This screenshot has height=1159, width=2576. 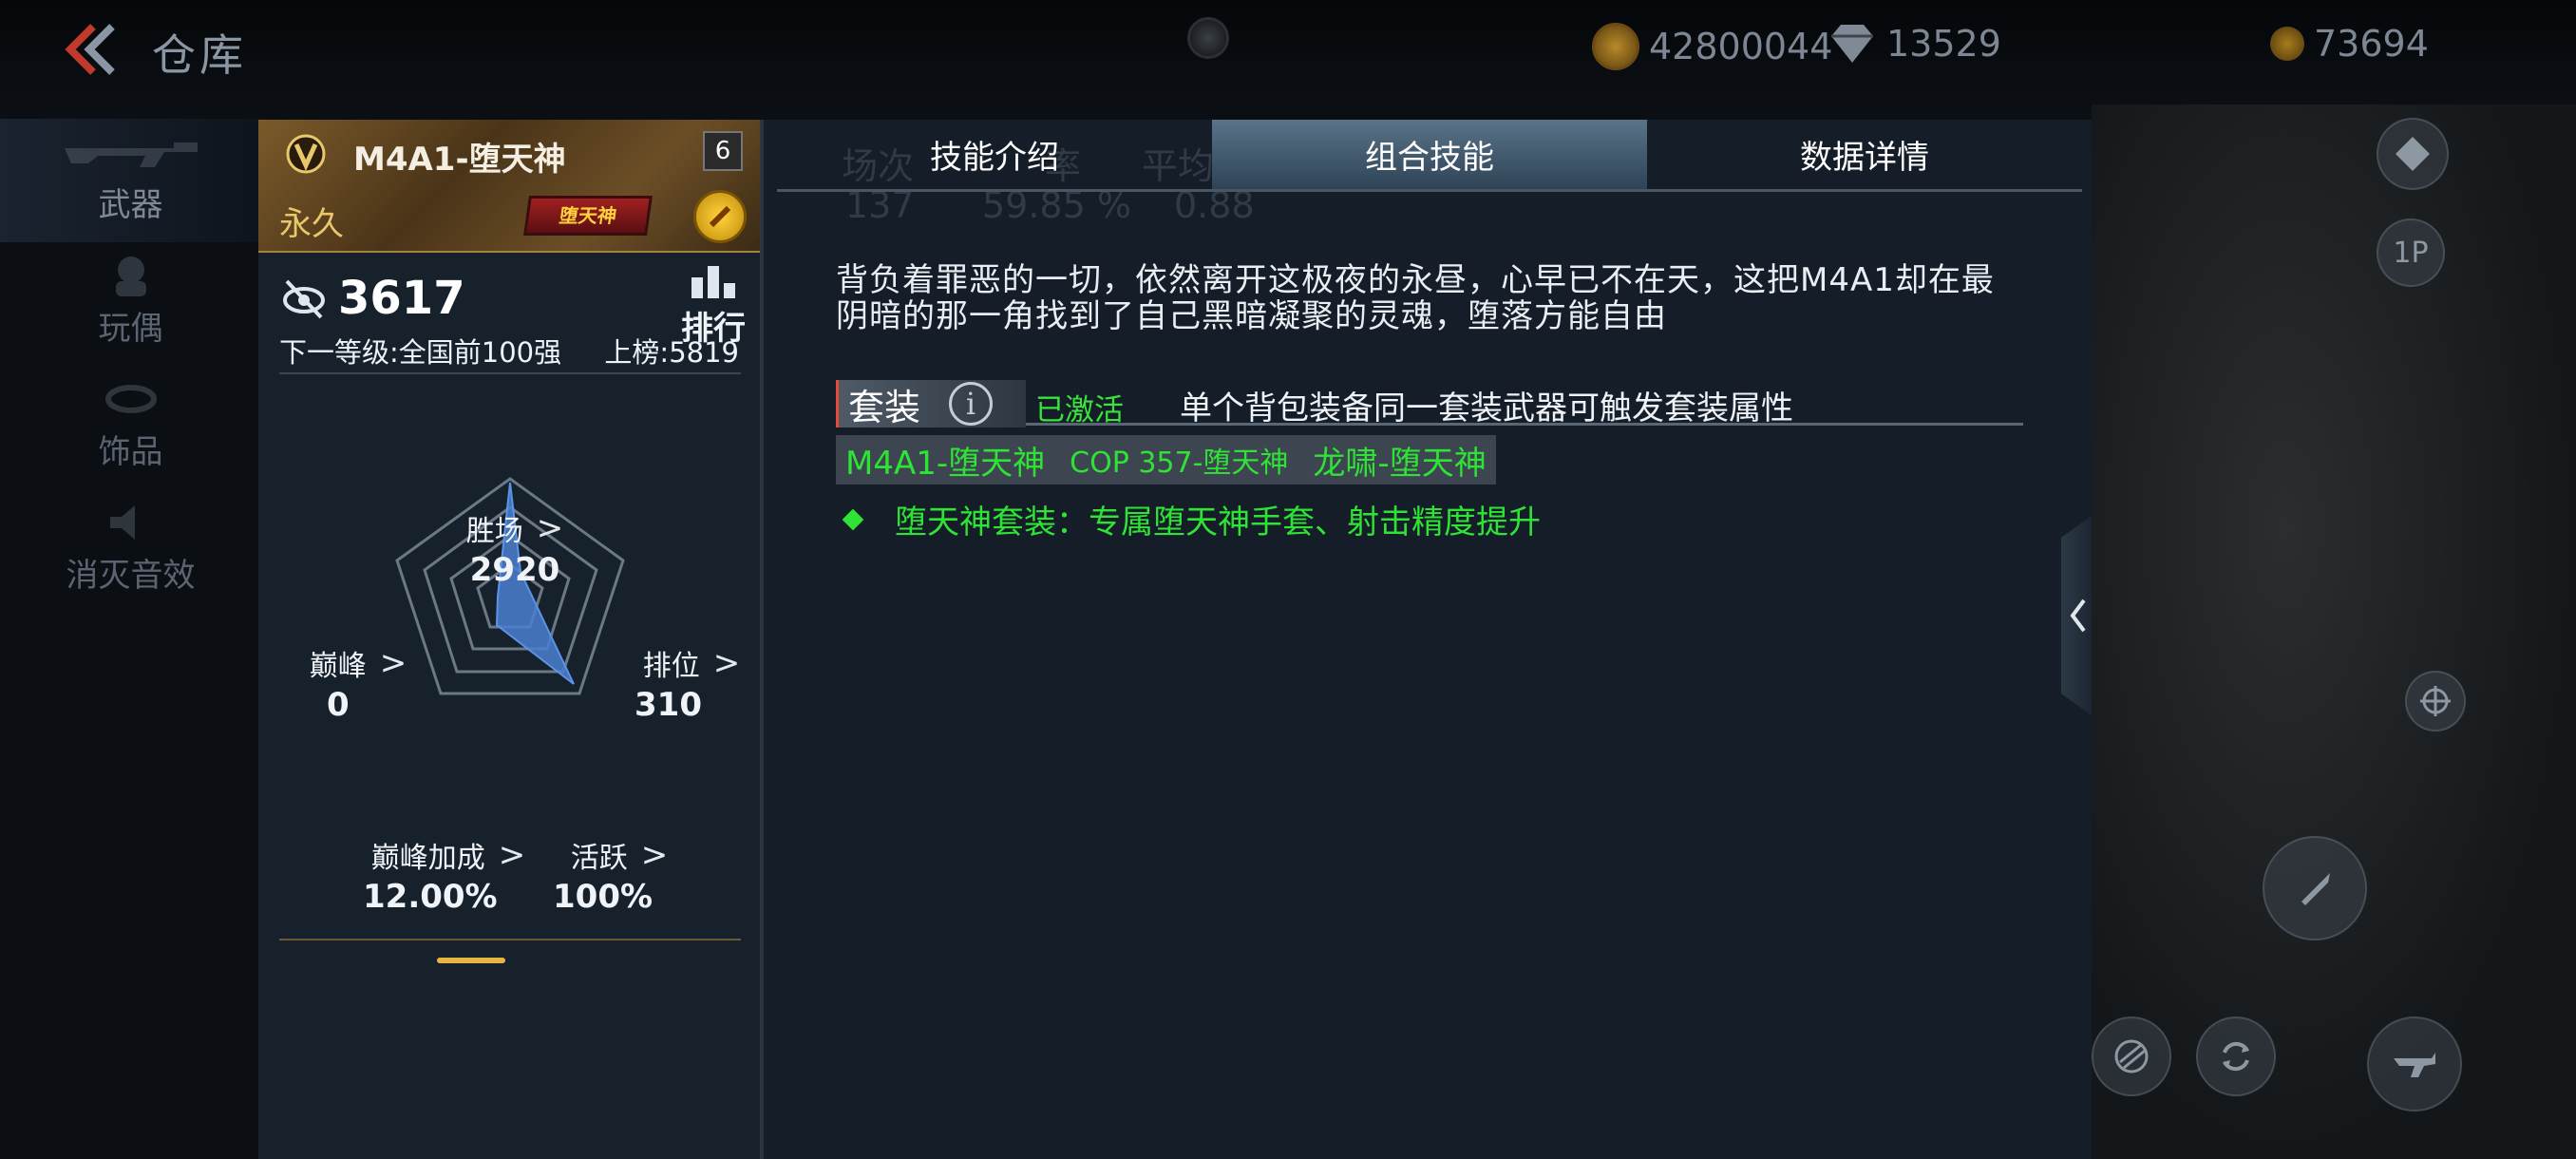 I want to click on category-label: 玩偶, so click(x=130, y=329).